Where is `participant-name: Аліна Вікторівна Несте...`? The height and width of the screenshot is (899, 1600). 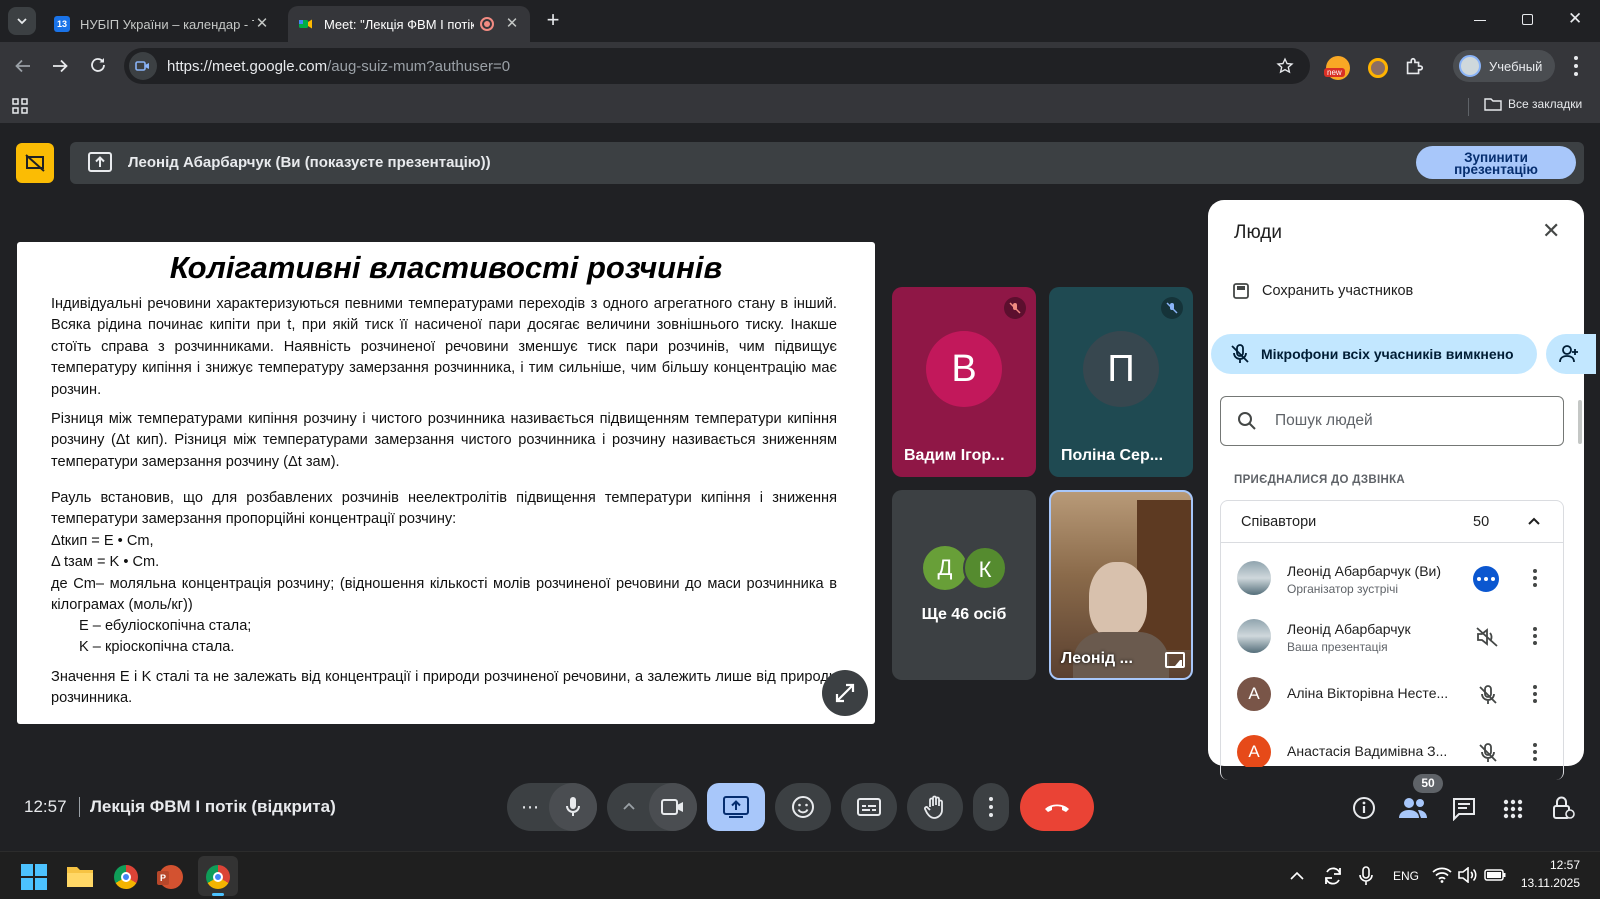
participant-name: Аліна Вікторівна Несте... is located at coordinates (1368, 693).